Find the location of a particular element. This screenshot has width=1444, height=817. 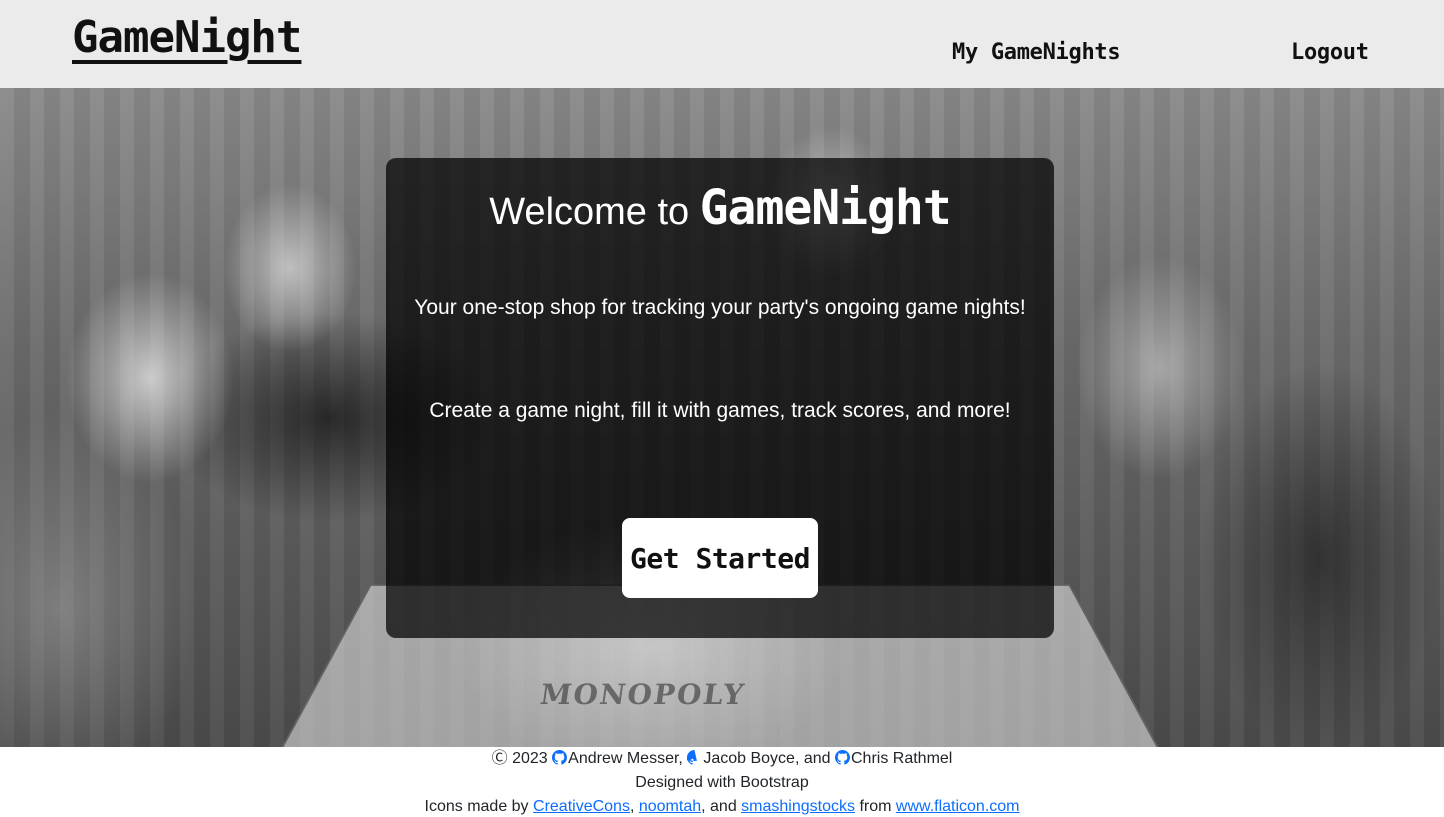

nav-my-gamenights: My GameNights is located at coordinates (1036, 52).